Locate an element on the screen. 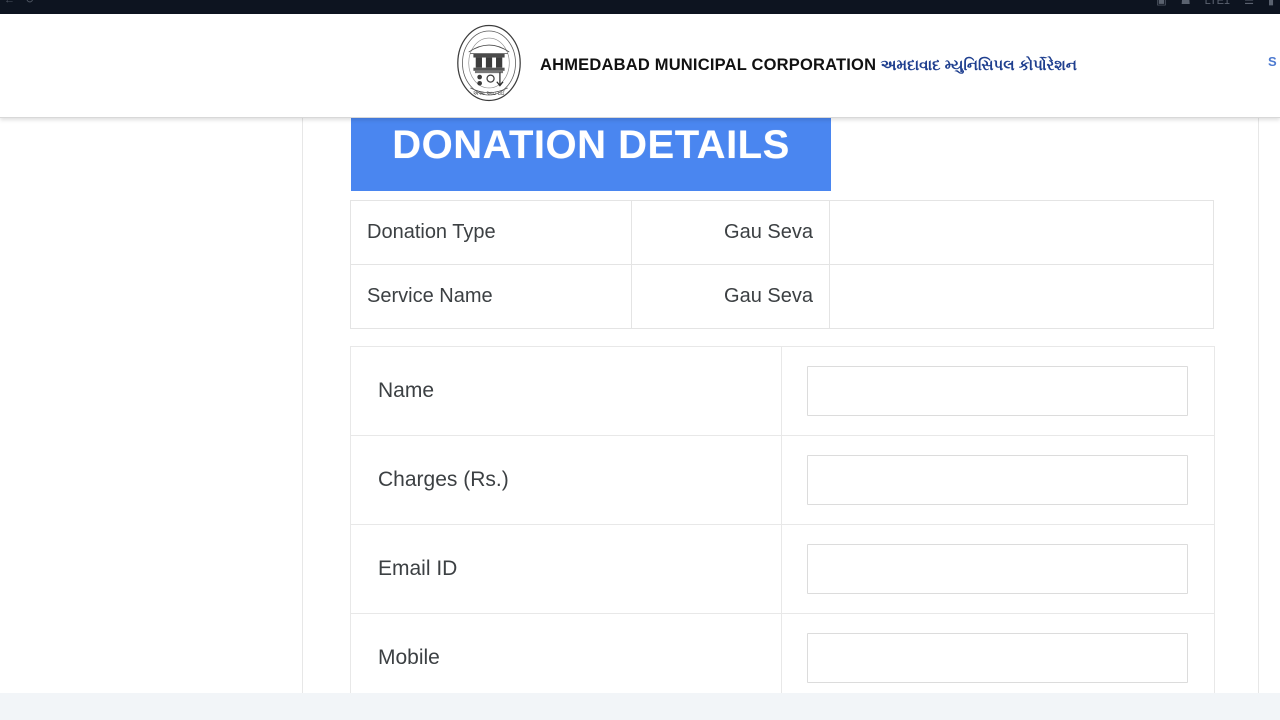 The image size is (1280, 720). network-label: LTE1 is located at coordinates (1217, 3).